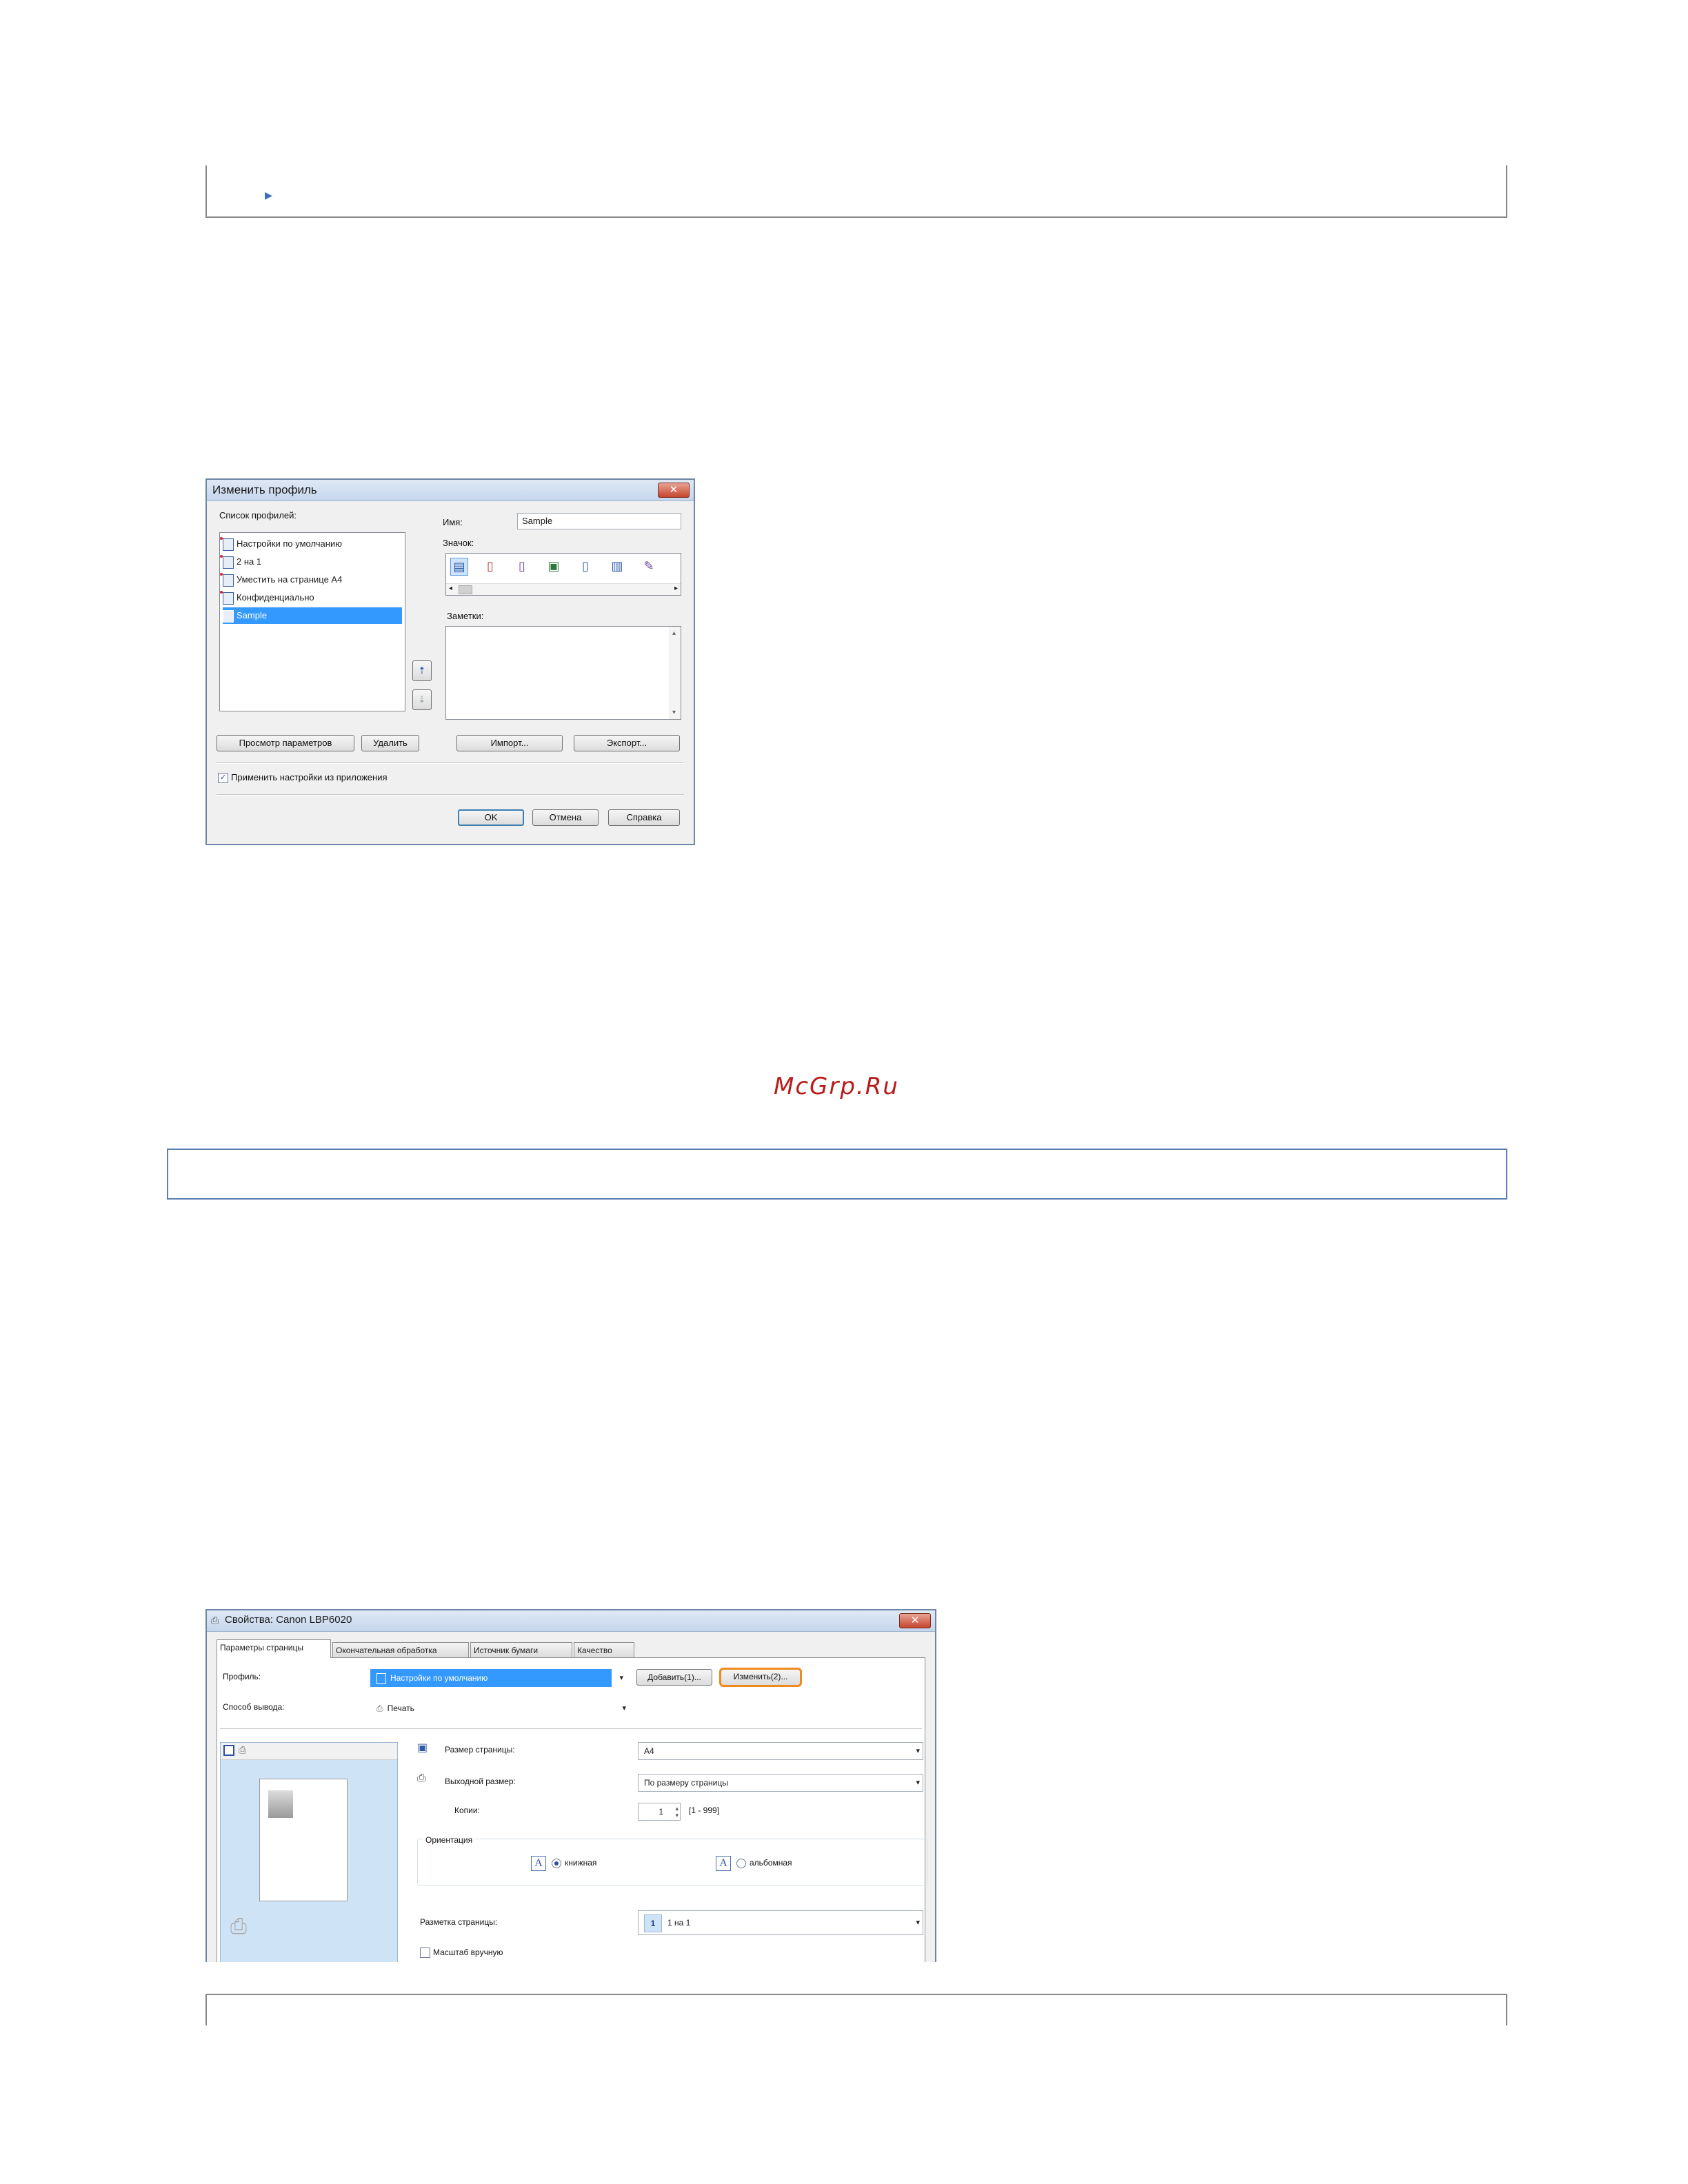  Describe the element at coordinates (522, 566) in the screenshot. I see `page-blue-icon: ▯` at that location.